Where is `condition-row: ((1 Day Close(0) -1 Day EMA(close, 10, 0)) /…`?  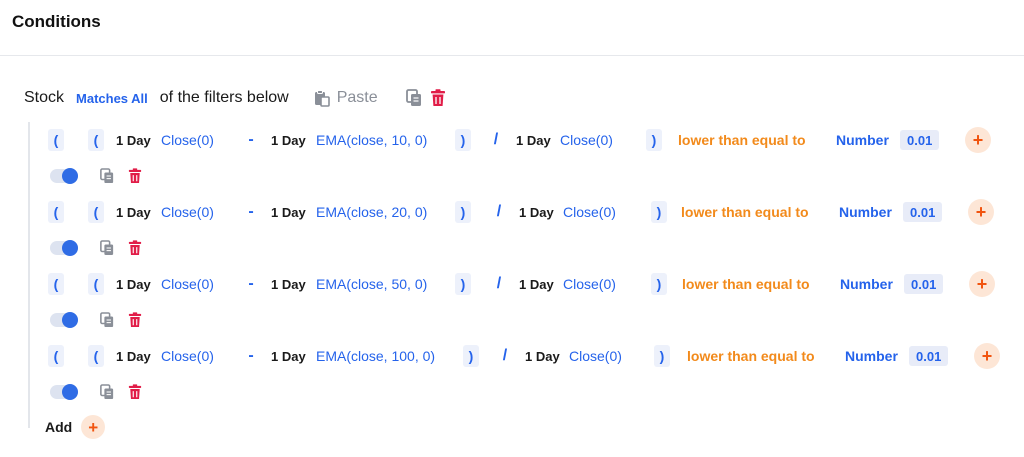
condition-row: ((1 Day Close(0) -1 Day EMA(close, 10, 0)) /… is located at coordinates (528, 140).